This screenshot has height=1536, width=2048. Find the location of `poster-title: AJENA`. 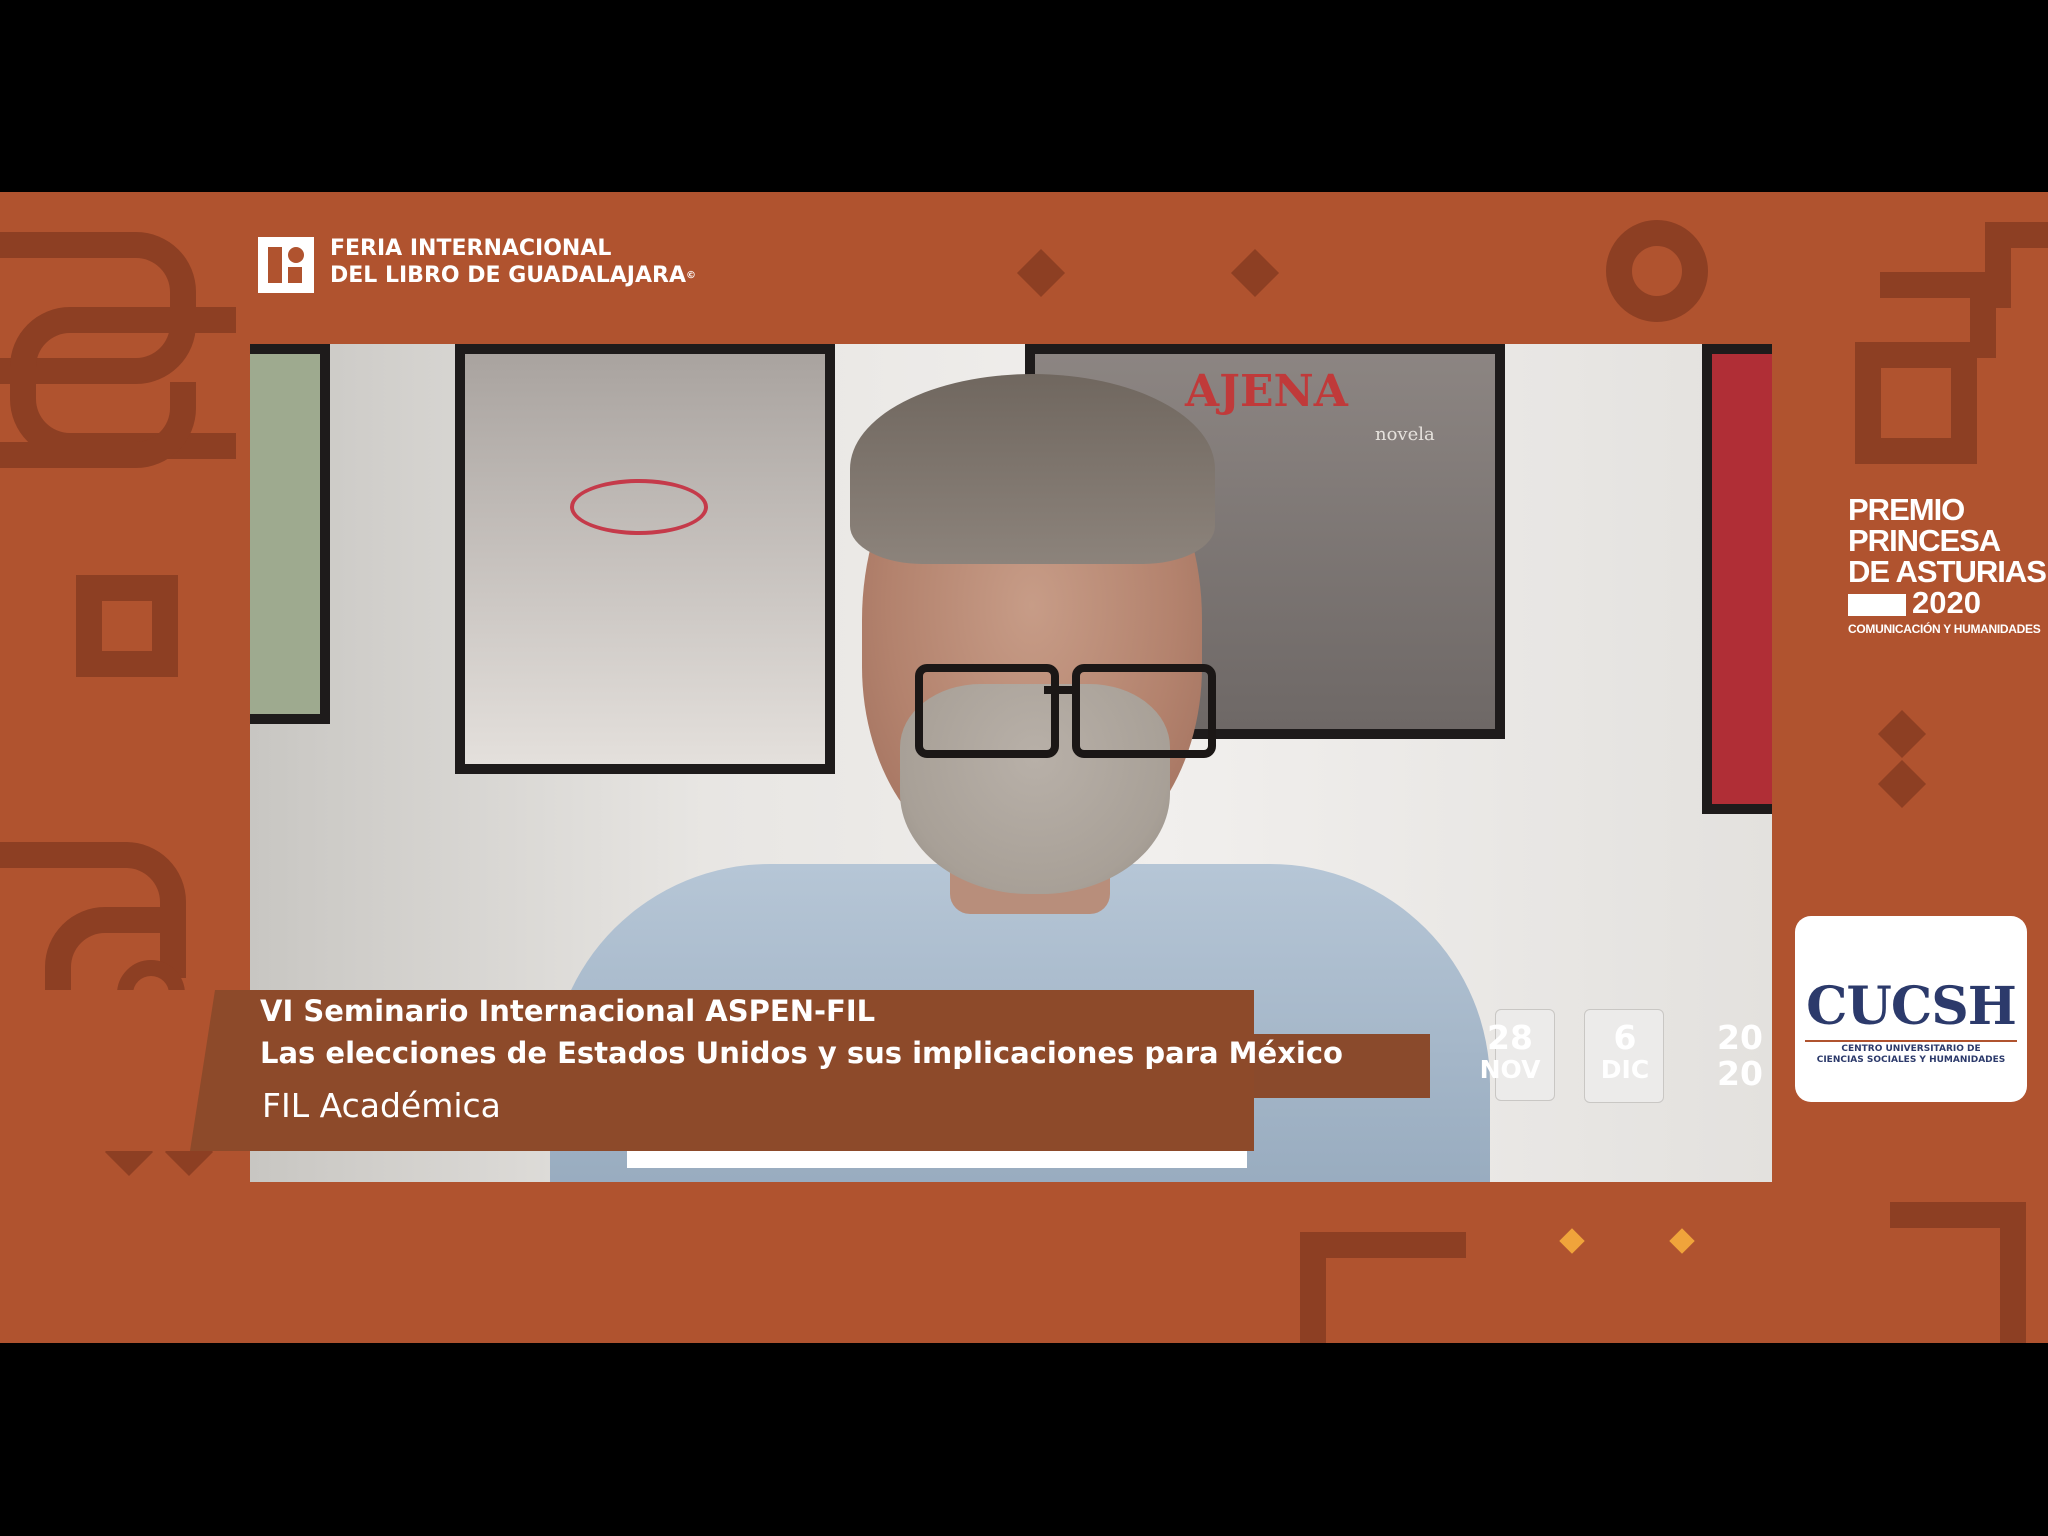

poster-title: AJENA is located at coordinates (1266, 391).